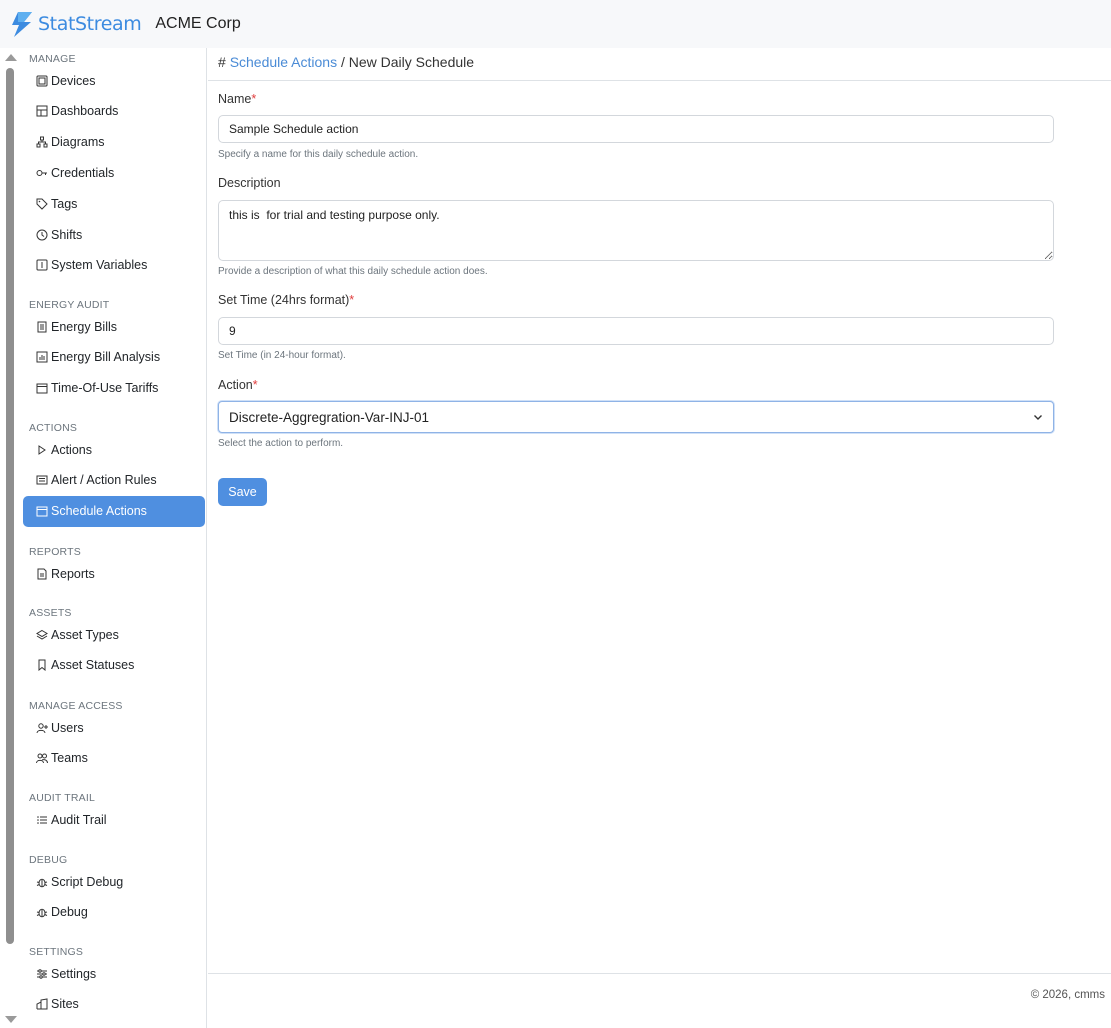  I want to click on section-title-settings: SETTINGS, so click(56, 952).